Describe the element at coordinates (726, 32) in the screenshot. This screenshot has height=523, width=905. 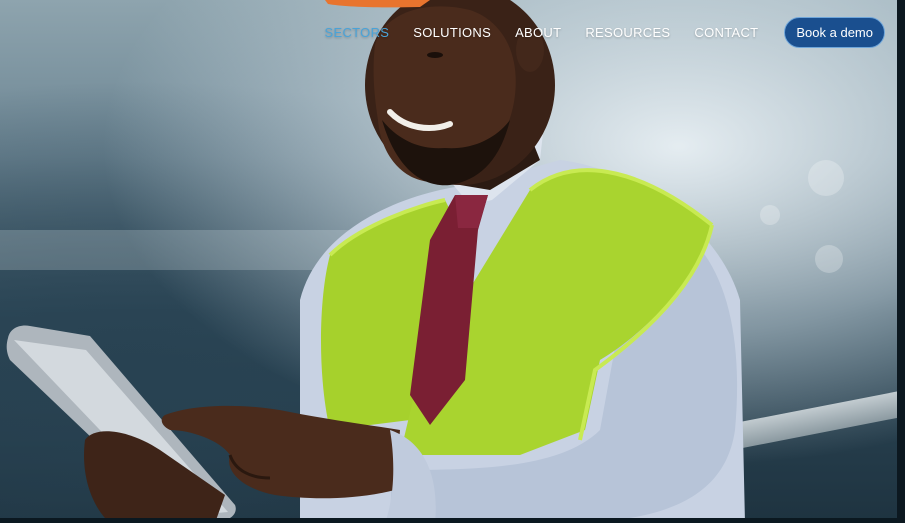
I see `nav-link-contact: CONTACT` at that location.